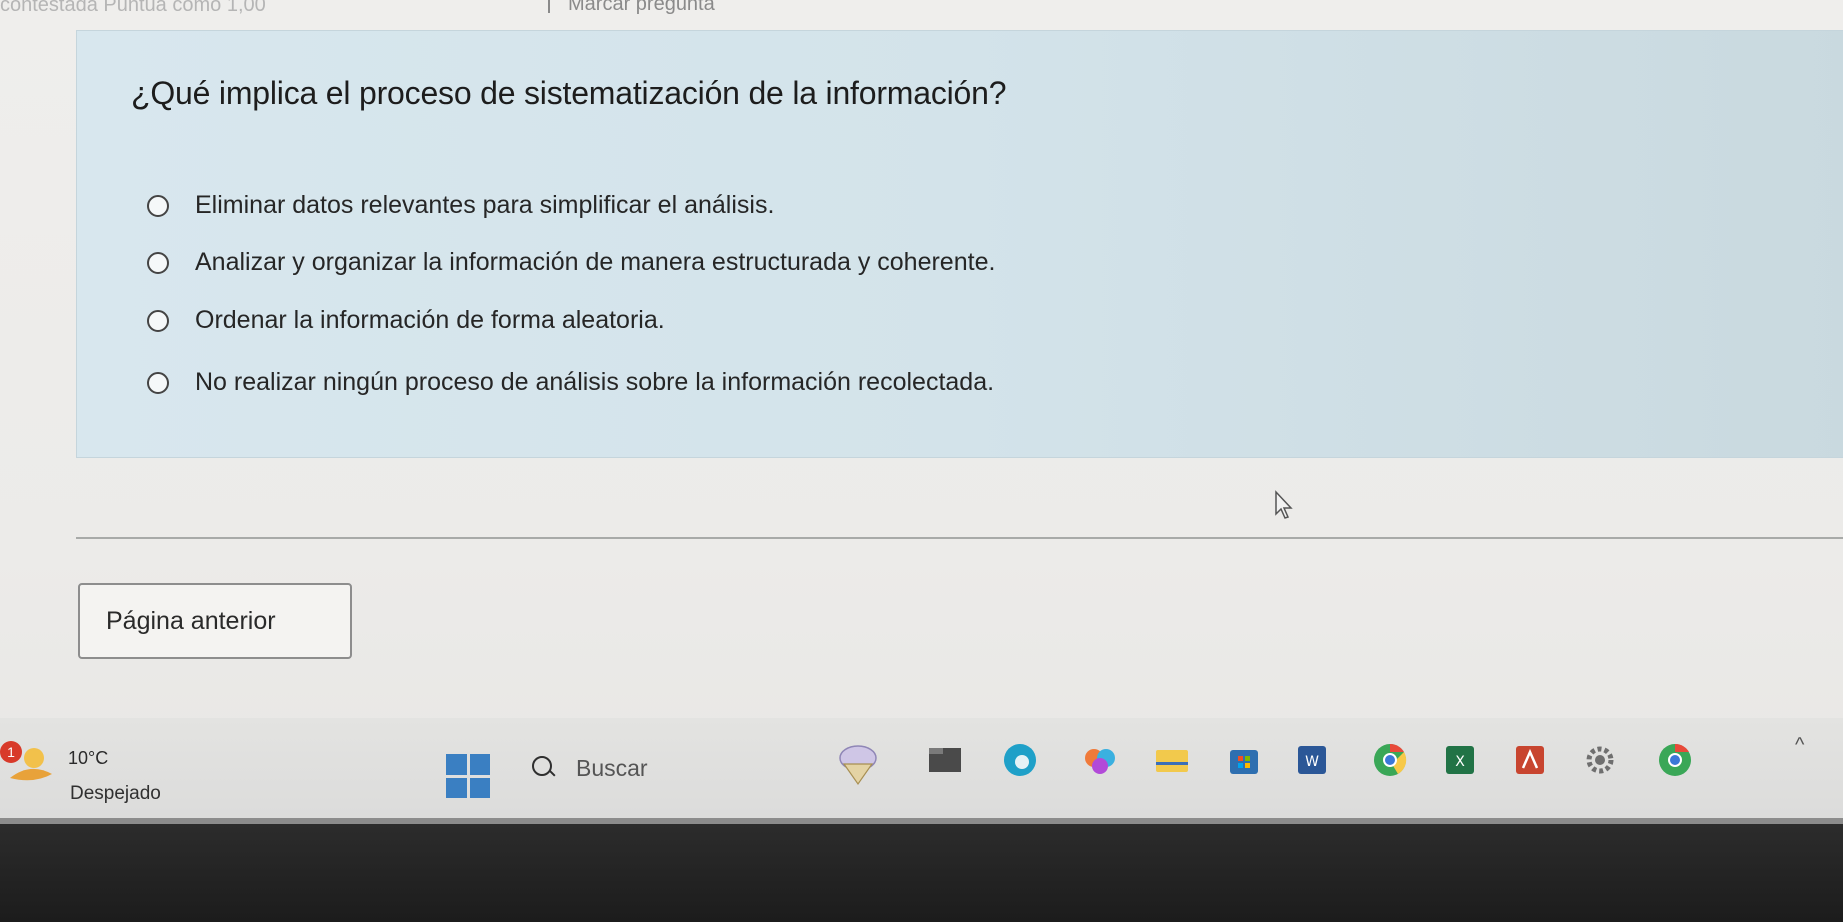 The image size is (1843, 922). Describe the element at coordinates (1100, 760) in the screenshot. I see `photos-icon` at that location.